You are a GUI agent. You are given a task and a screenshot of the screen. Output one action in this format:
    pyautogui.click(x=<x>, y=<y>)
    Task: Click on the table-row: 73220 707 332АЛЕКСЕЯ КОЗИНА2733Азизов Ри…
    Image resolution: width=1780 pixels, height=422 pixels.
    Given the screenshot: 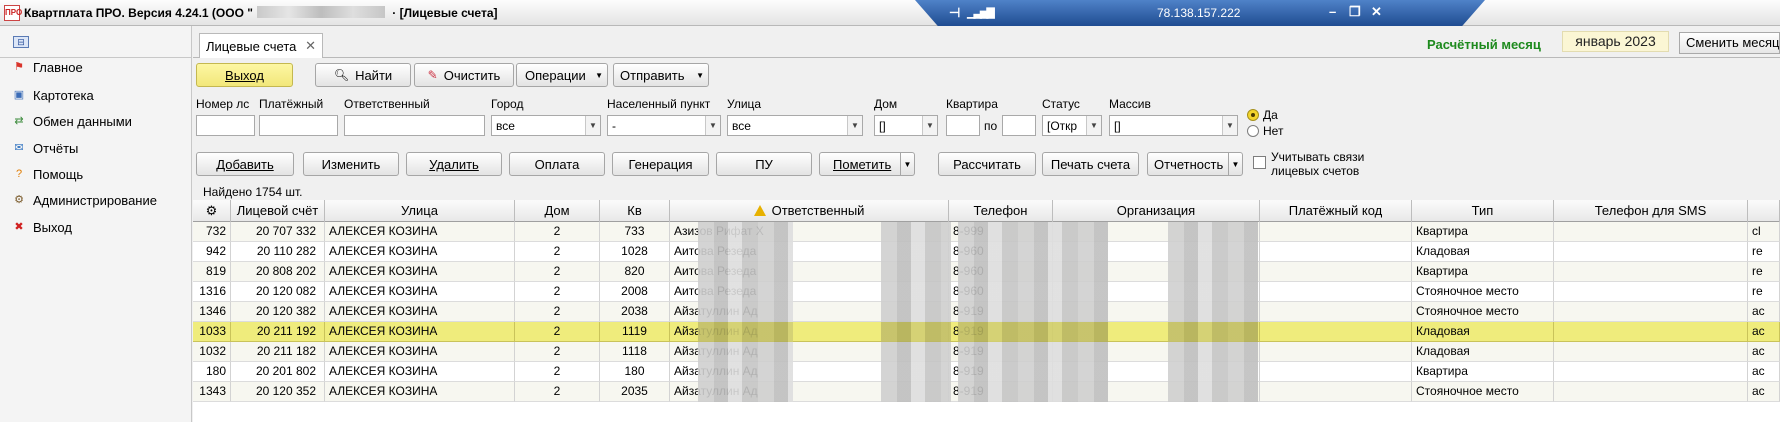 What is the action you would take?
    pyautogui.click(x=986, y=232)
    